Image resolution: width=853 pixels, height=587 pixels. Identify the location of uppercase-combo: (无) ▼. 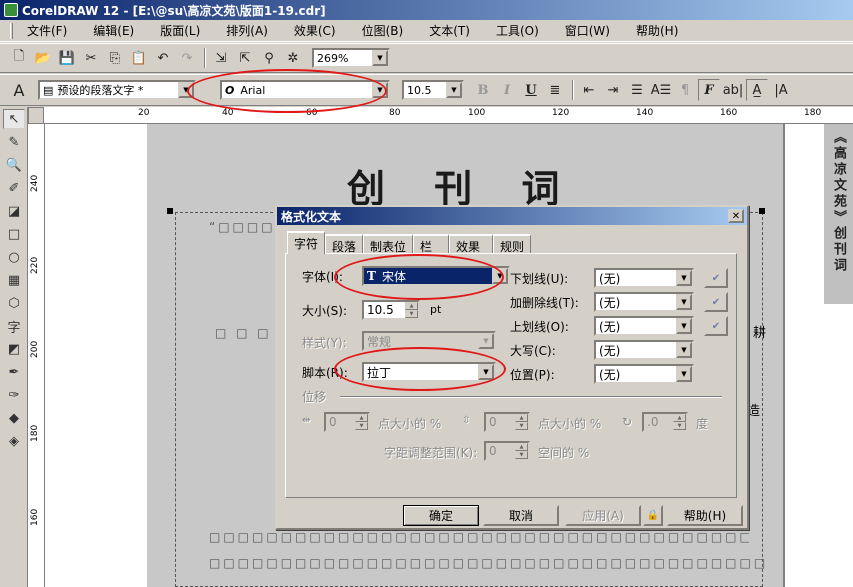
(644, 350).